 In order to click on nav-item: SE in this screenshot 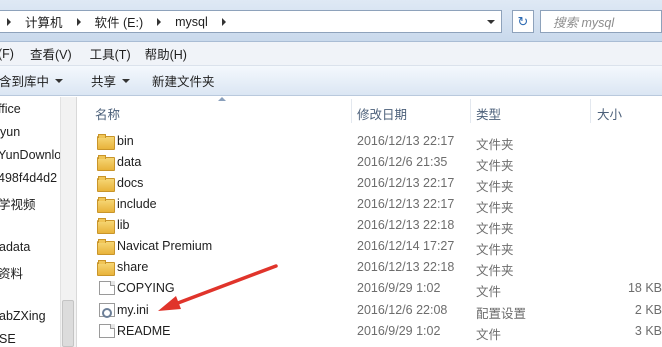, I will do `click(8, 339)`.